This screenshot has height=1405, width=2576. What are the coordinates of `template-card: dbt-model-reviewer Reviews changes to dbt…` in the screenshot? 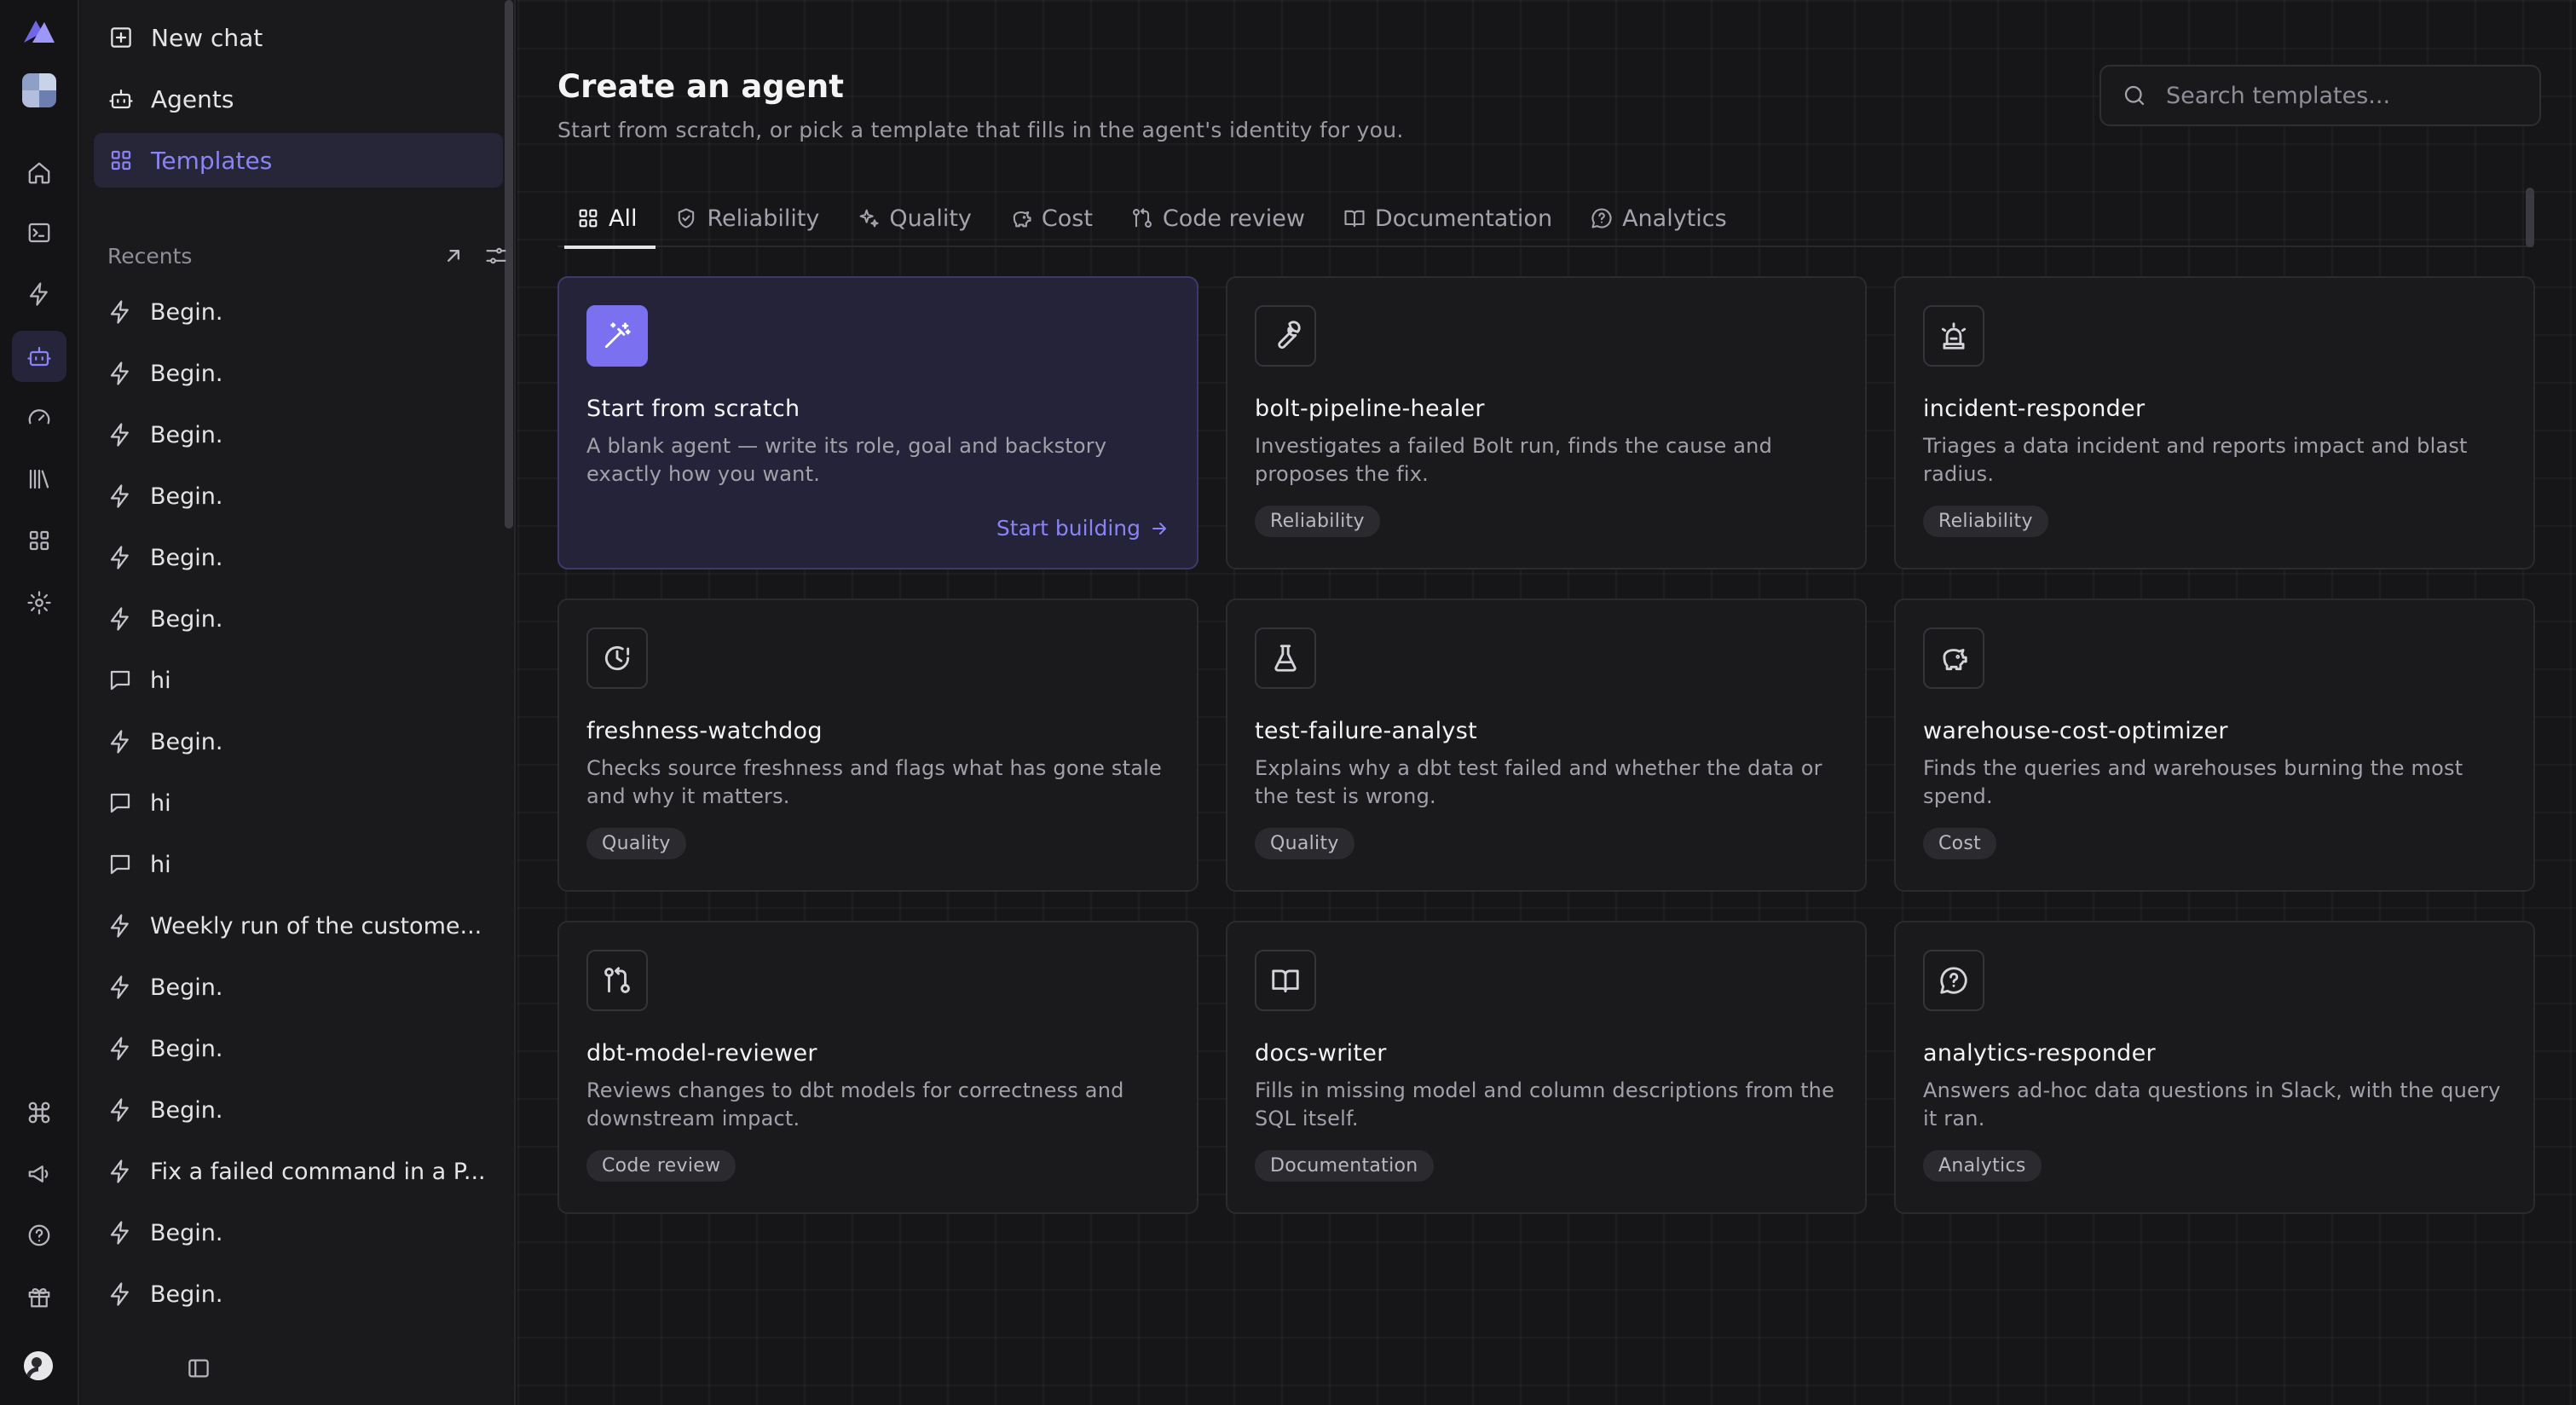 It's located at (877, 1067).